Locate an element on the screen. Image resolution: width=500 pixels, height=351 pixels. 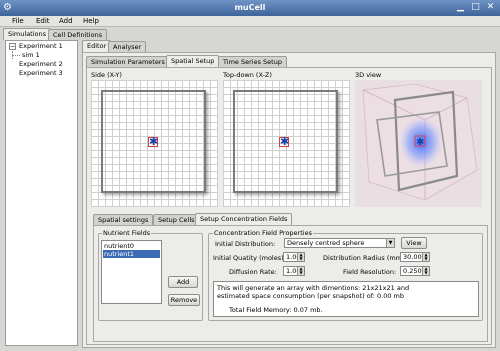
nutrient-fields-title: Nutrient Fields is located at coordinates (127, 233).